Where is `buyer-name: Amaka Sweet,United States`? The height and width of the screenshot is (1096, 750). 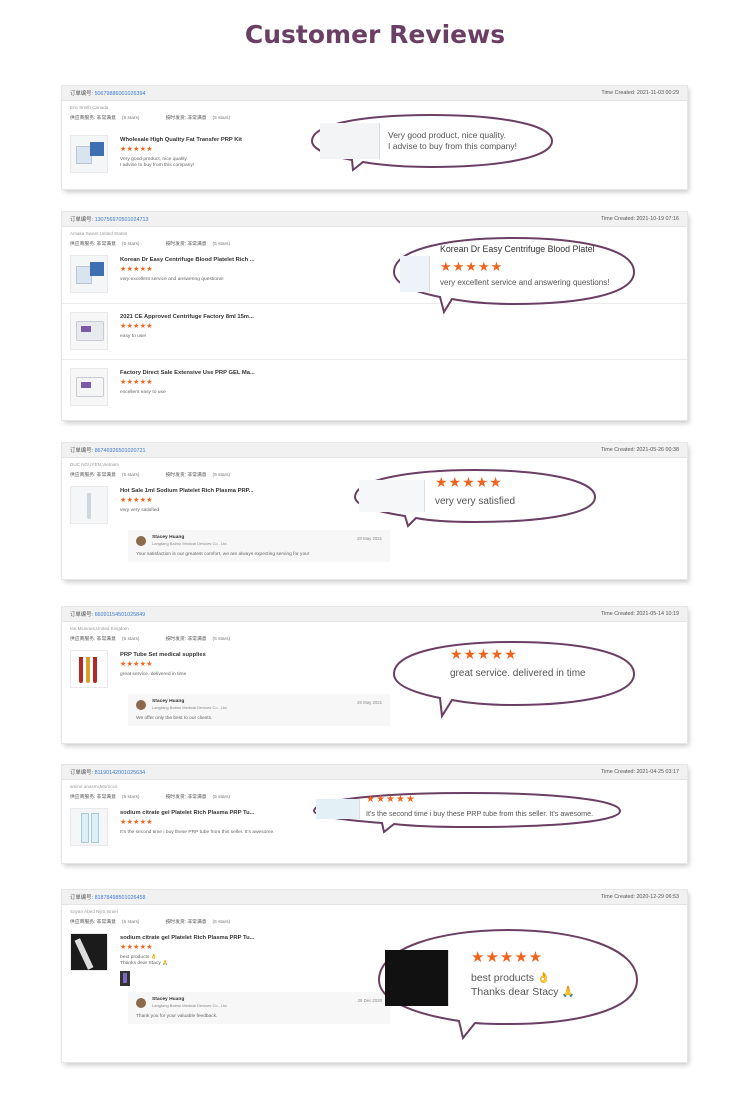
buyer-name: Amaka Sweet,United States is located at coordinates (99, 233).